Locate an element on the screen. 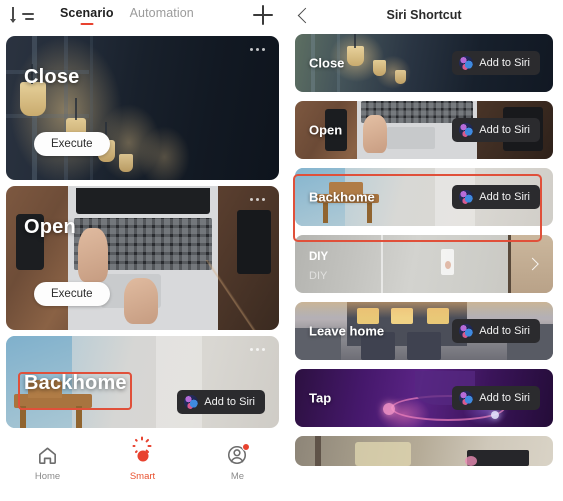  notification-badge is located at coordinates (246, 447).